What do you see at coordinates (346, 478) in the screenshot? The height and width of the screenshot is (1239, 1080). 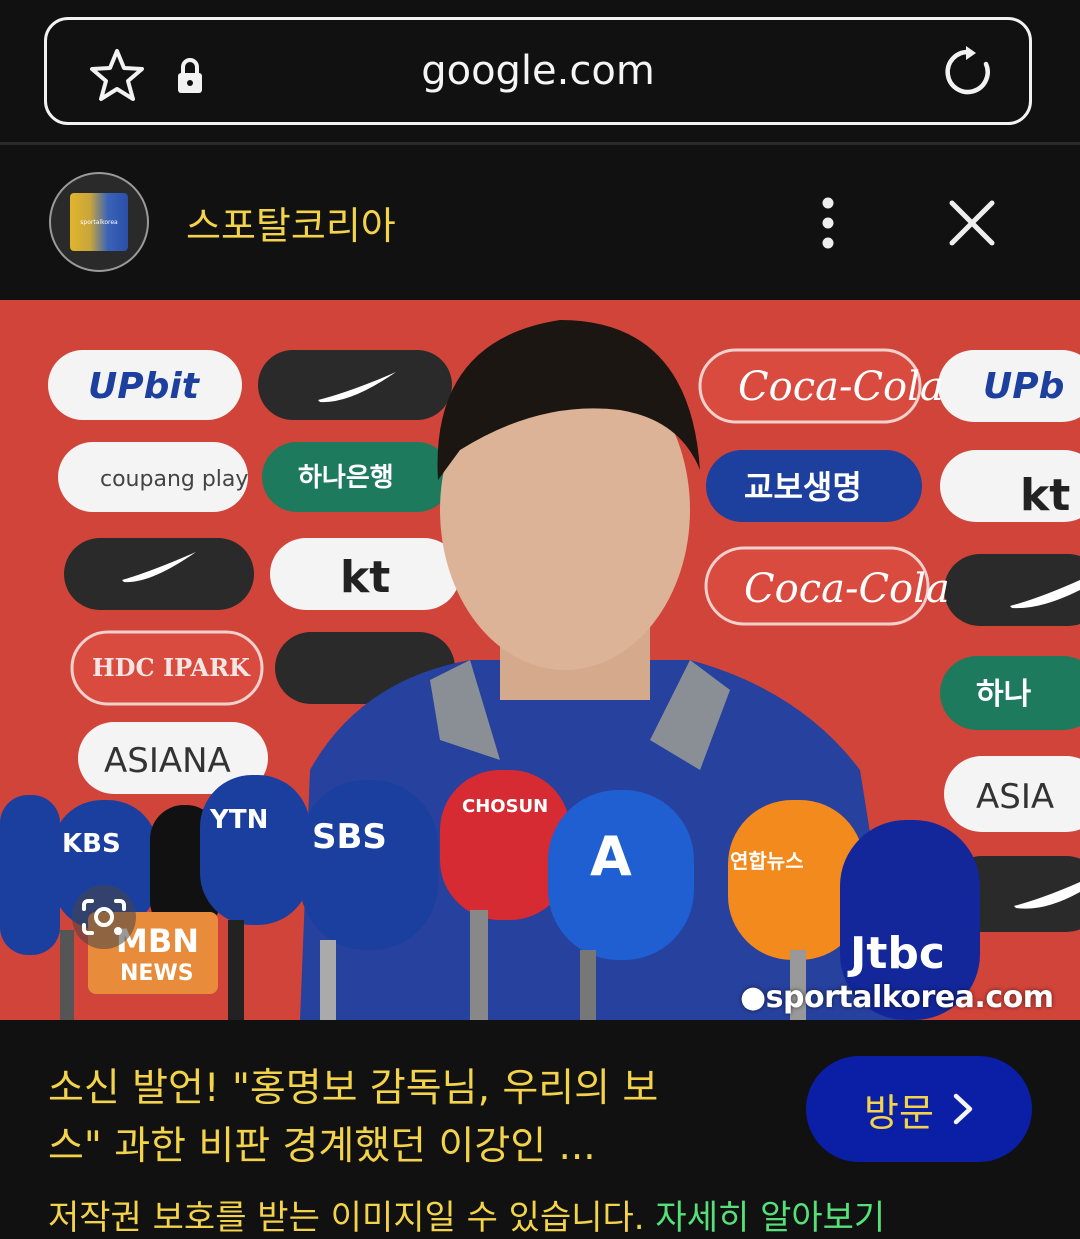 I see `svg-text: 하나은행` at bounding box center [346, 478].